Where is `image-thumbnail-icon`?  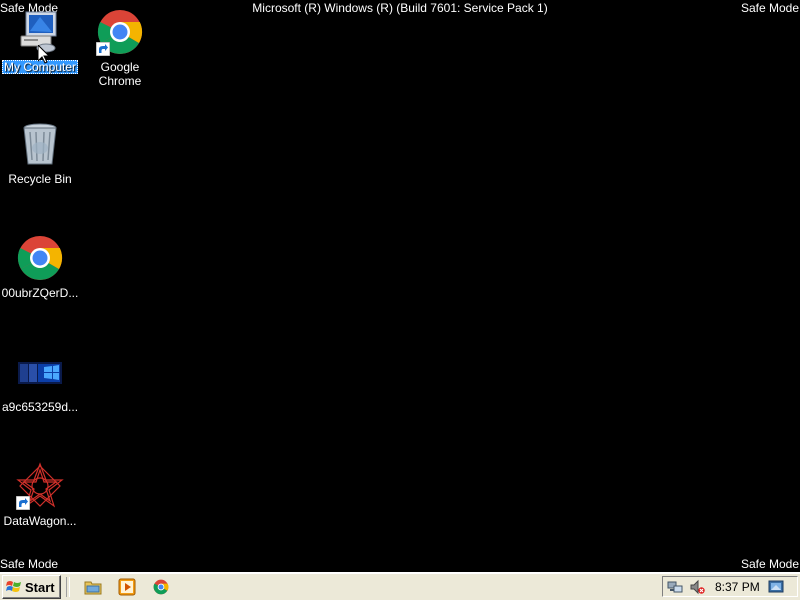
image-thumbnail-icon is located at coordinates (40, 372).